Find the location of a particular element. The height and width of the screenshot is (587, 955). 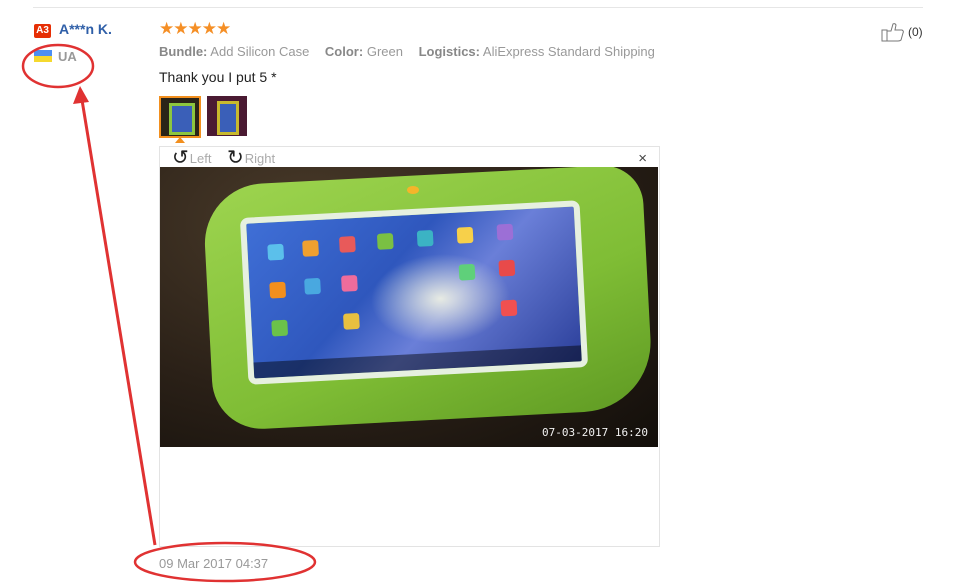

attribute-bundle: Bundle: Add Silicon Case is located at coordinates (234, 51).